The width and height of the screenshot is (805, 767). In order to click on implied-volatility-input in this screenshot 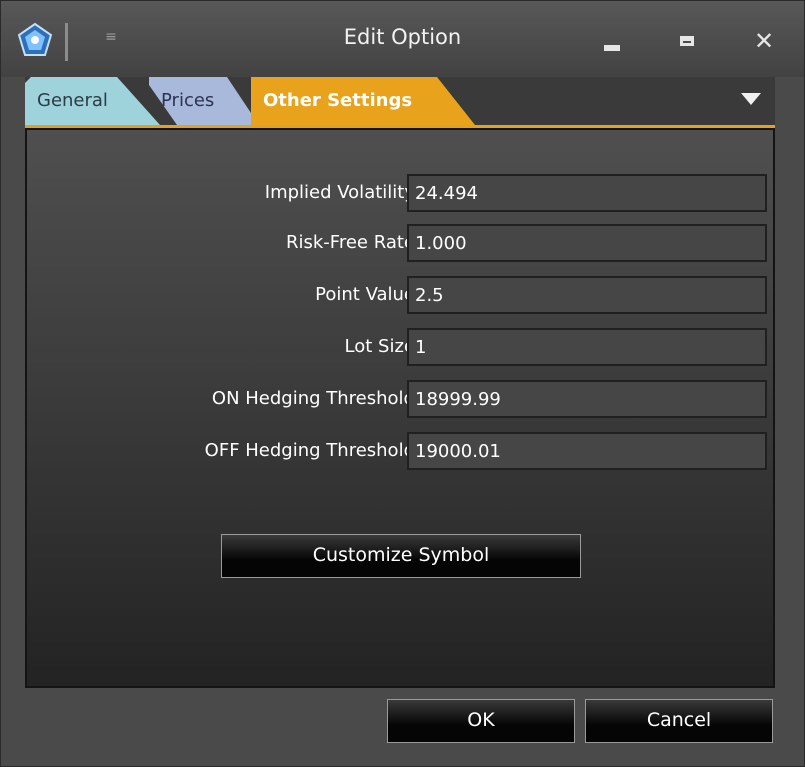, I will do `click(587, 193)`.